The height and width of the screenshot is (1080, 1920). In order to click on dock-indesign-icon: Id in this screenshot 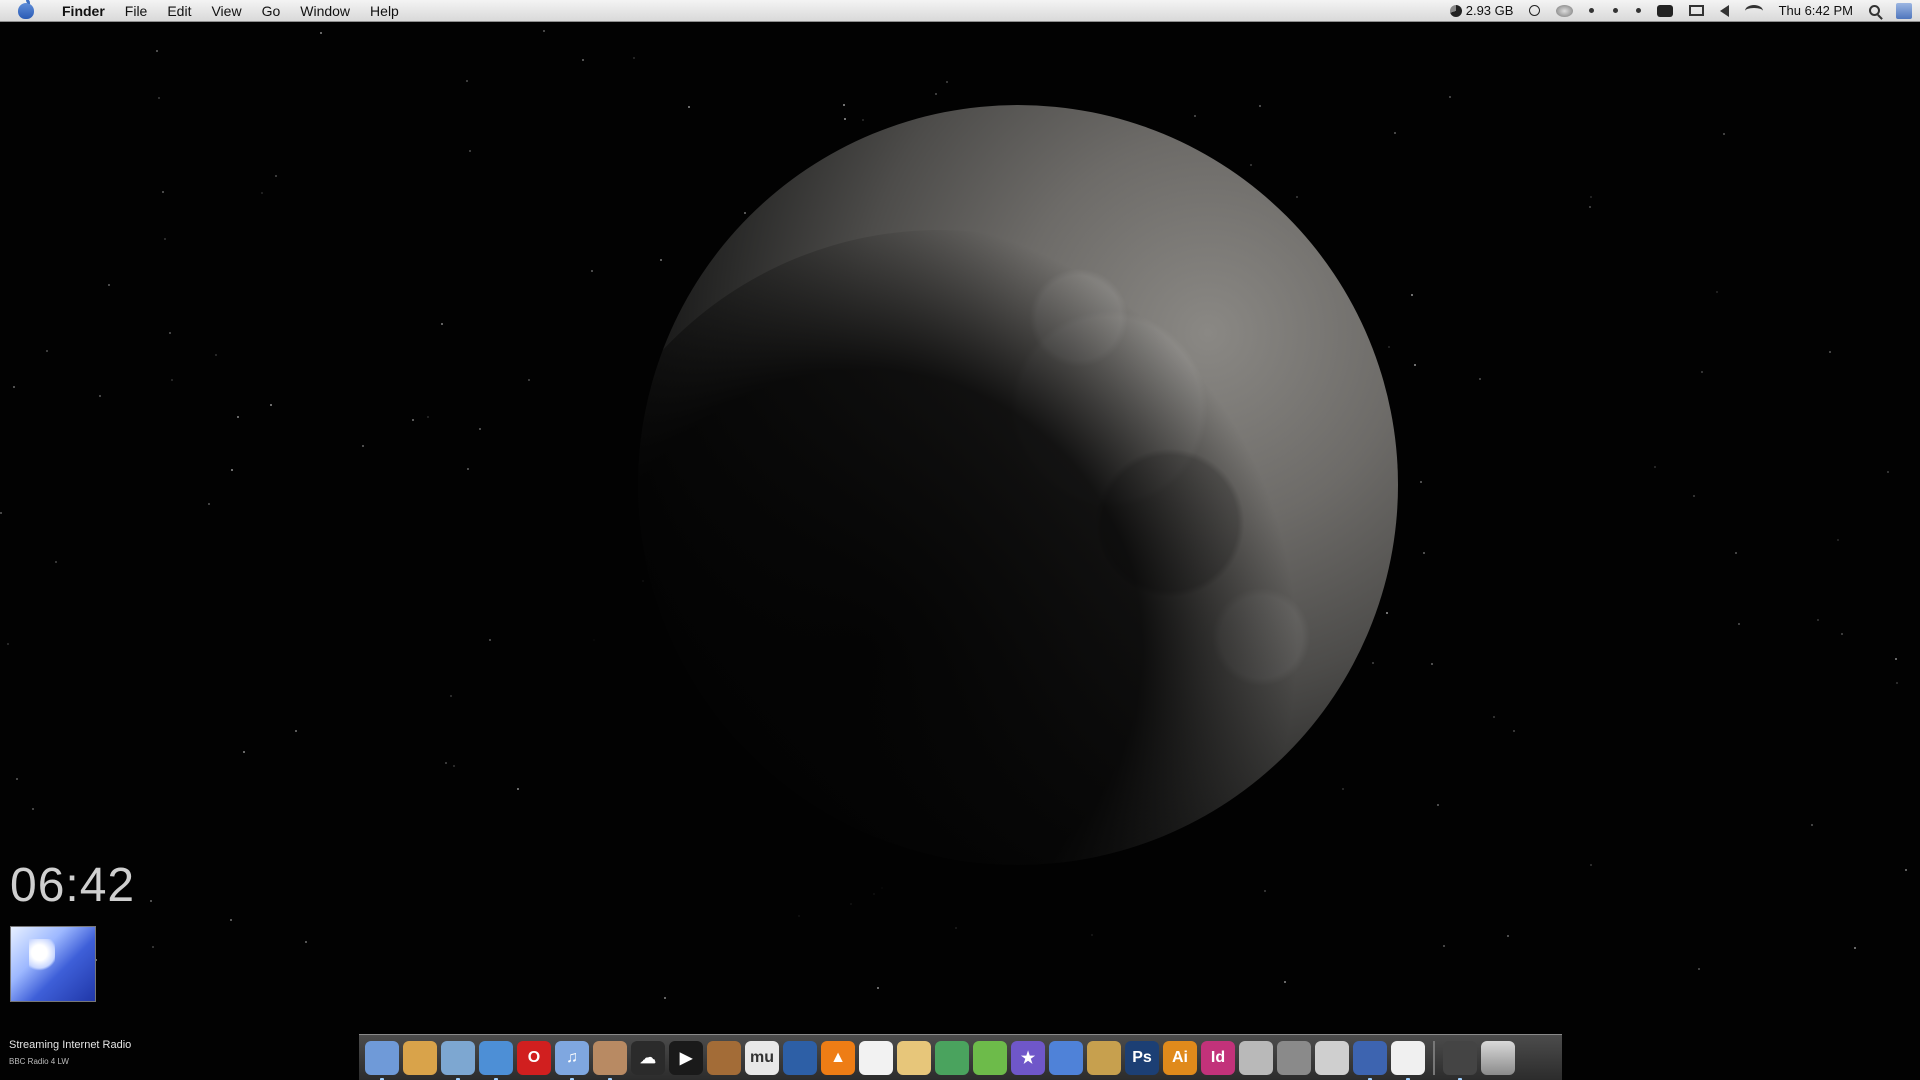, I will do `click(1218, 1057)`.